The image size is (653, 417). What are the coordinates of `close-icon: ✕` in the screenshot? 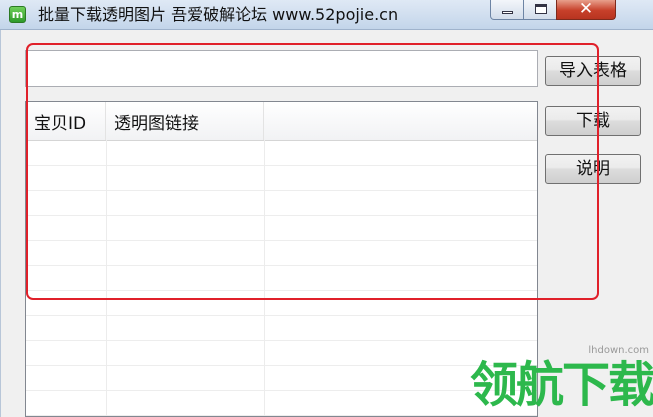 It's located at (586, 9).